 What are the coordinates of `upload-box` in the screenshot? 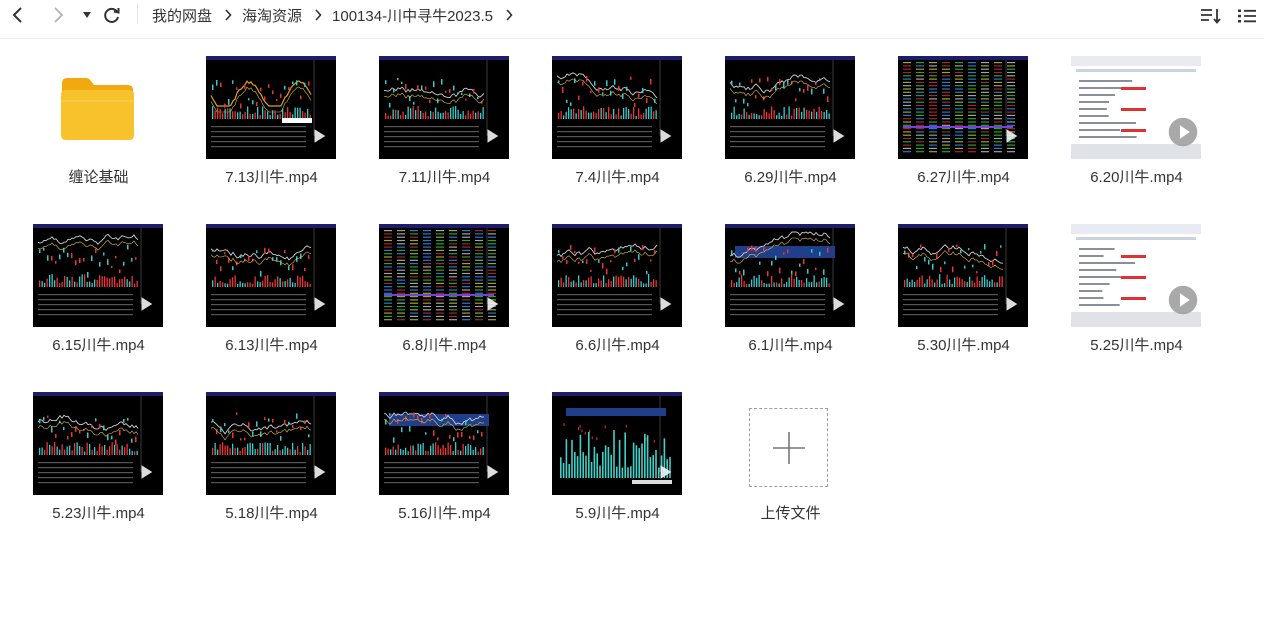 It's located at (788, 447).